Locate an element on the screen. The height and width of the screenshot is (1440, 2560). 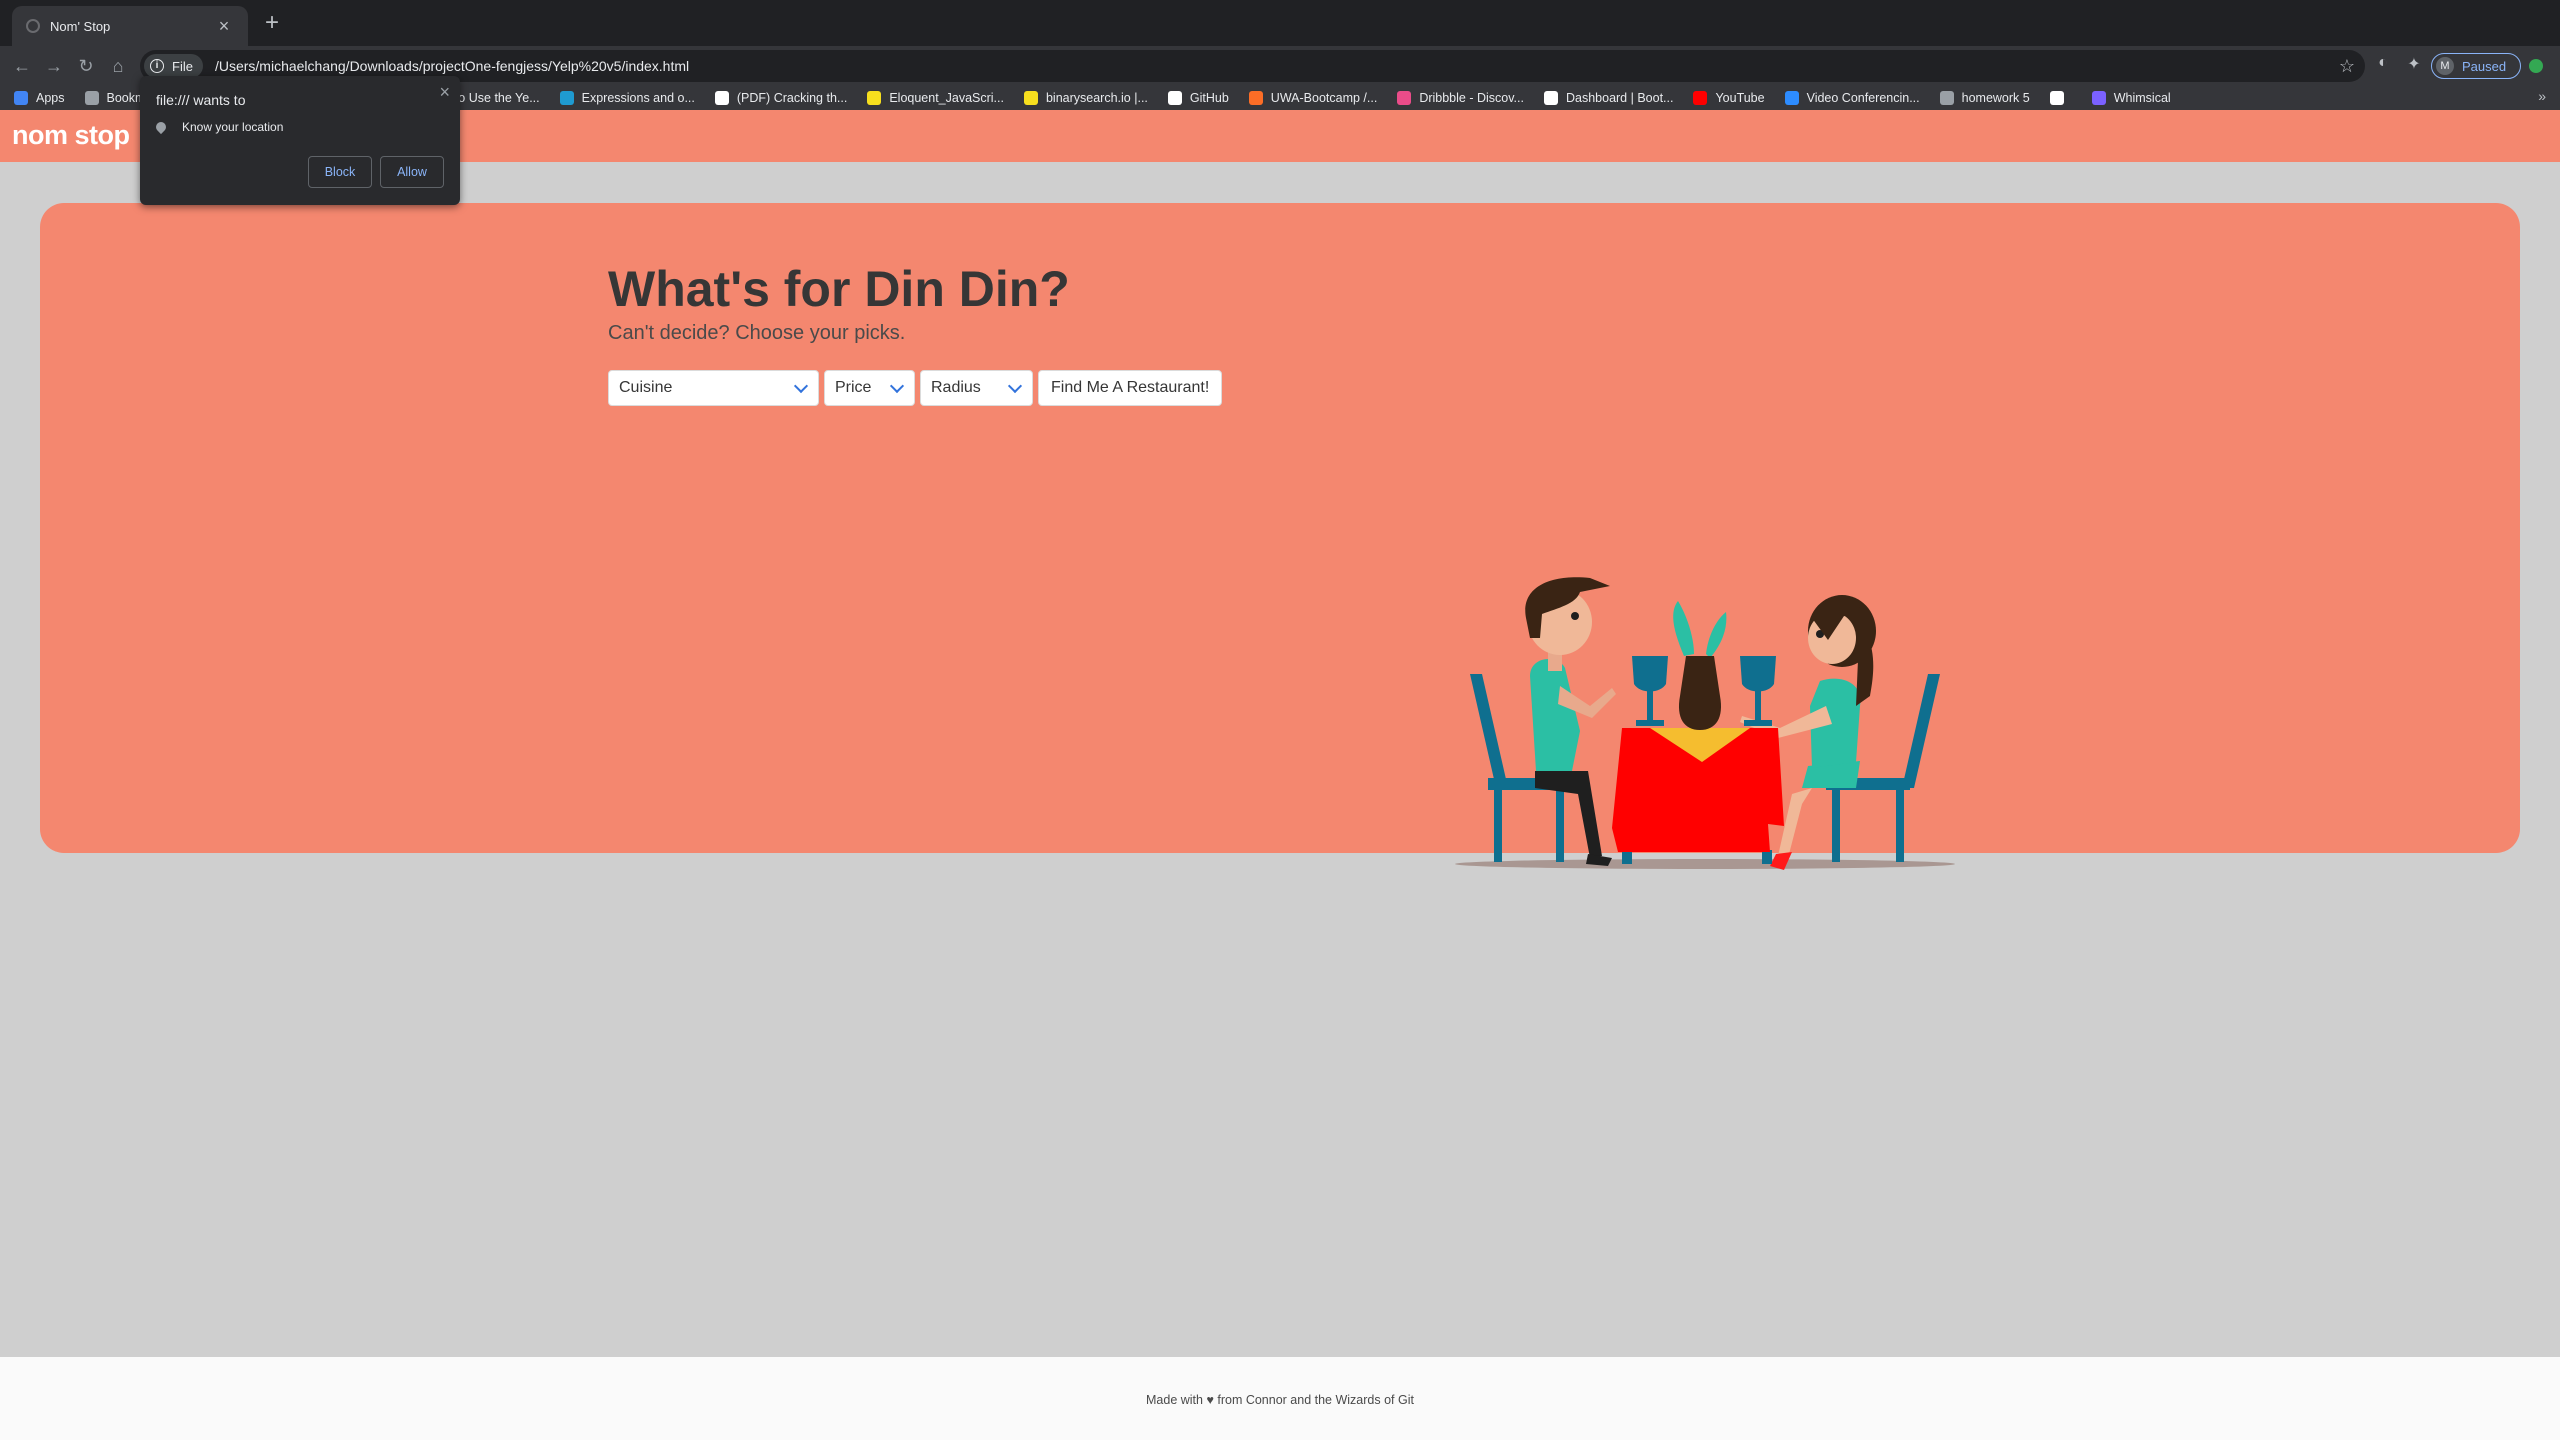
bookmark-item: YouTube is located at coordinates (1729, 98).